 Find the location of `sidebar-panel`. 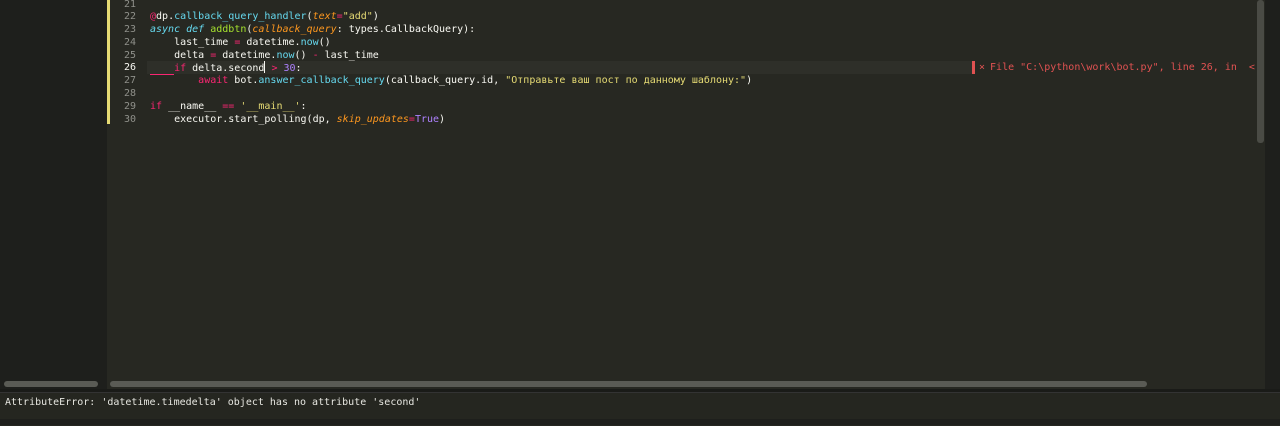

sidebar-panel is located at coordinates (53, 194).